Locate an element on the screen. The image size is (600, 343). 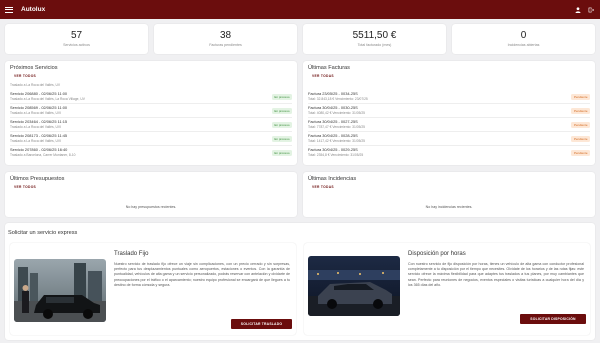
stat-label: Facturas pendientes is located at coordinates (225, 45).